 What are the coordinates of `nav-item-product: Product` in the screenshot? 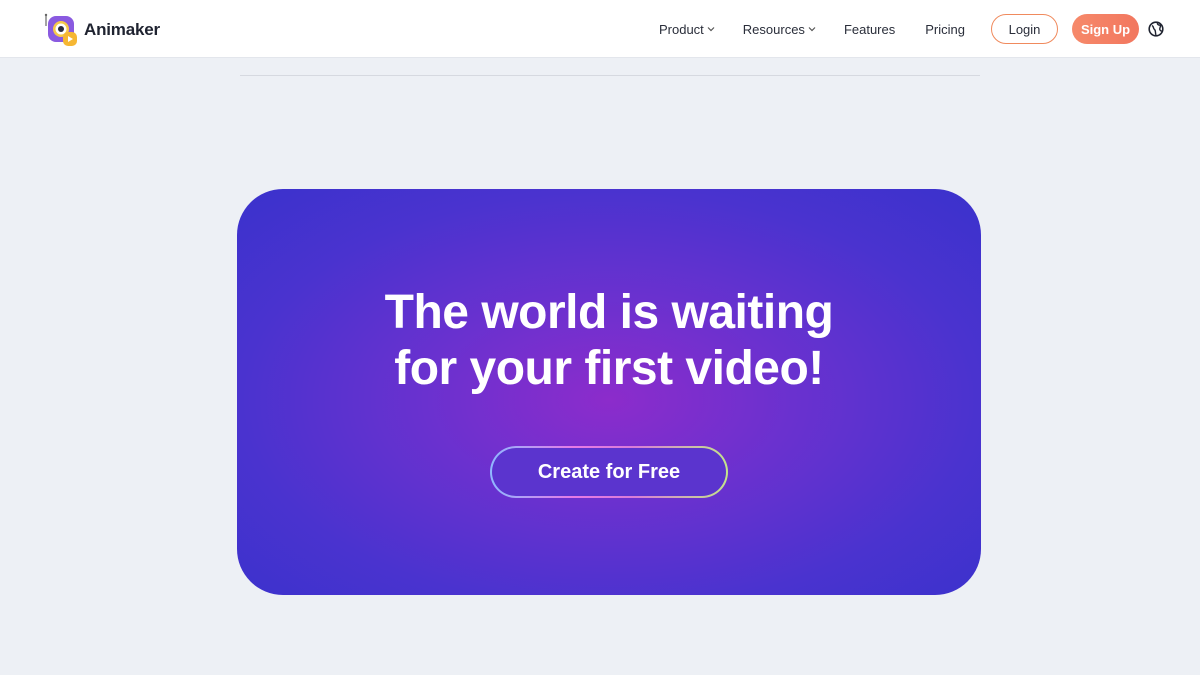 It's located at (687, 29).